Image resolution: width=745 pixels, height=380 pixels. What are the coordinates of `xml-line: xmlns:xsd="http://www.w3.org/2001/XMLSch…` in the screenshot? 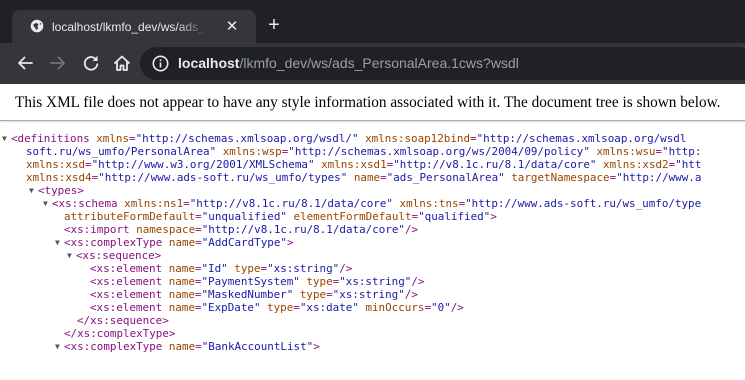 It's located at (364, 164).